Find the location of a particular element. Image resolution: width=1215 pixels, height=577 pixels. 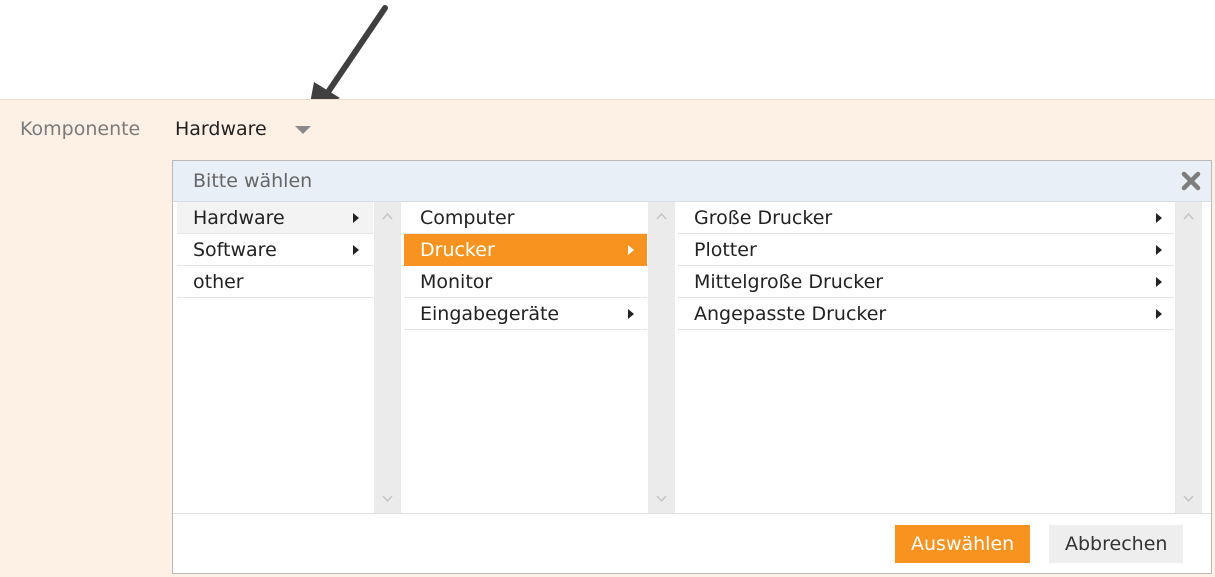

list-item-eingabegeraete: Eingabegeräte is located at coordinates (525, 314).